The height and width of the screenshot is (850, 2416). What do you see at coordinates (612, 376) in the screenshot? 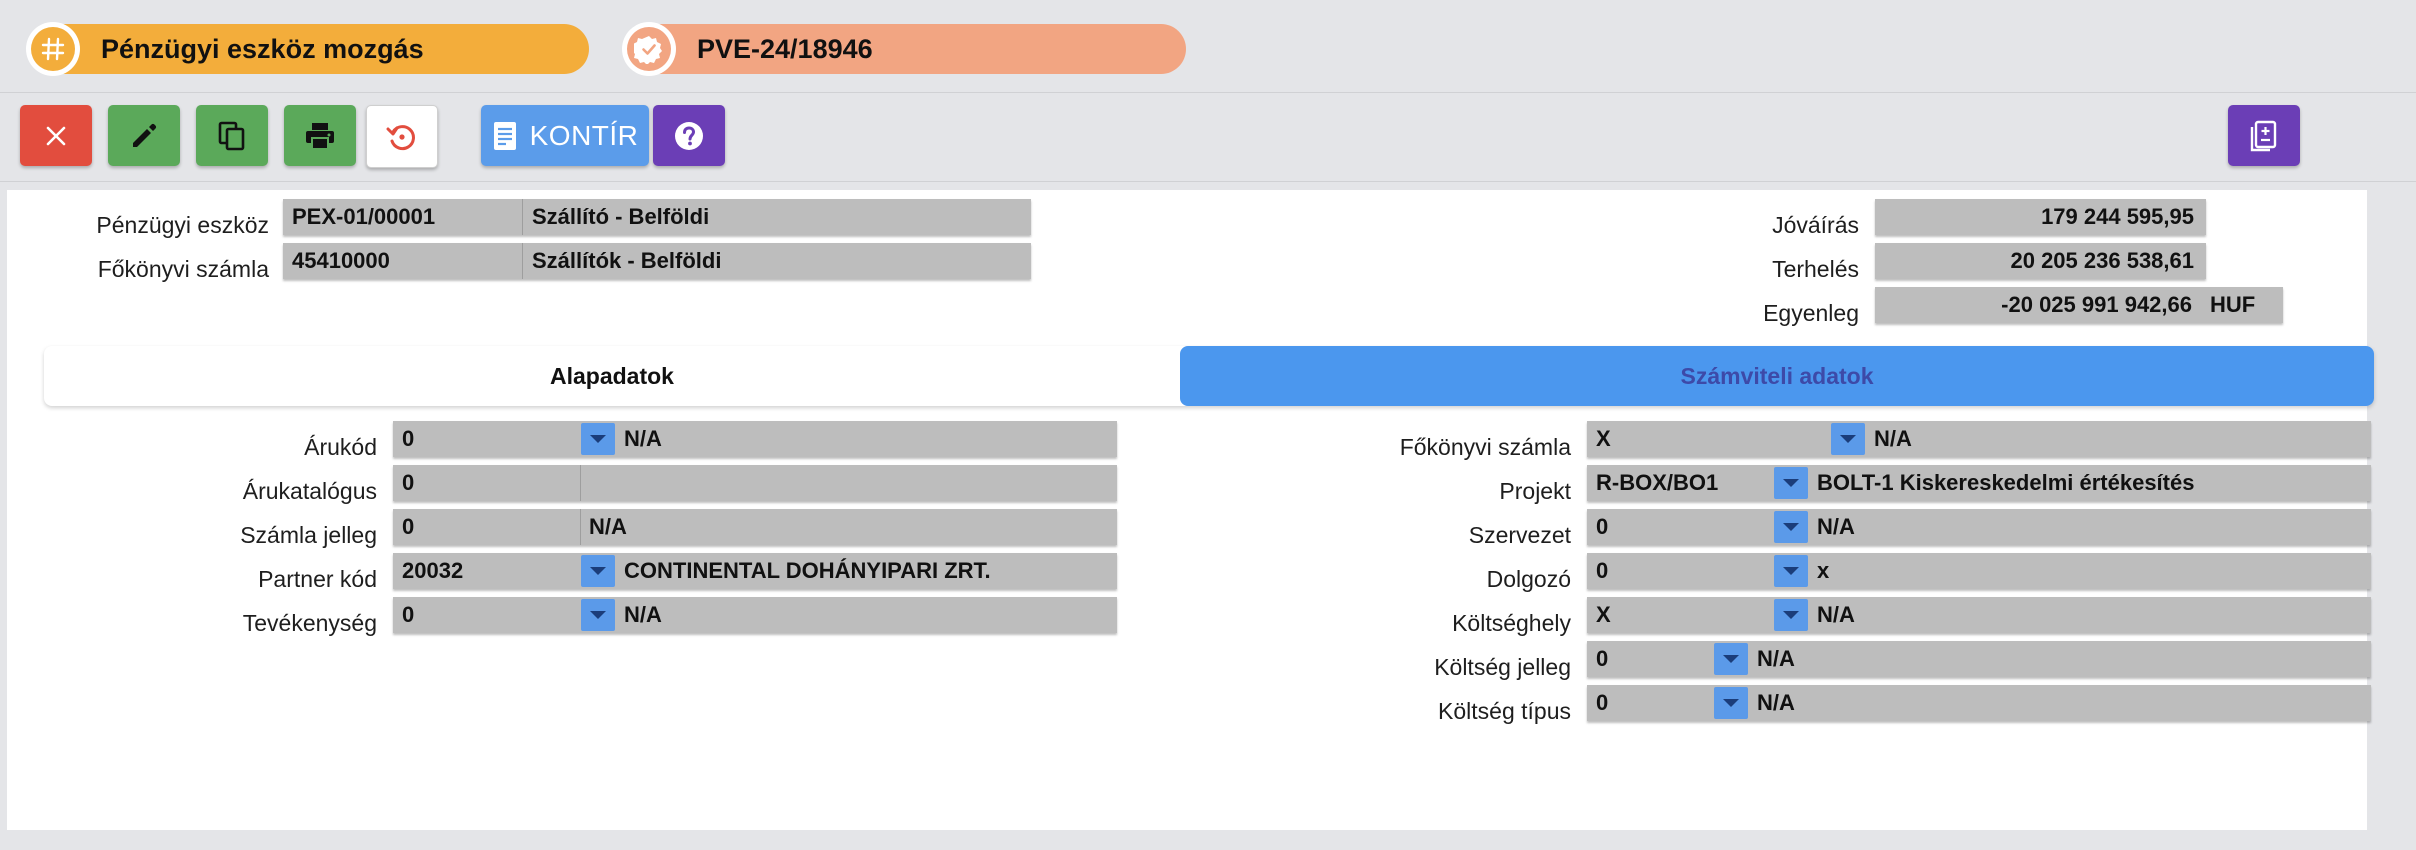
I see `tab-alapadatok: Alapadatok` at bounding box center [612, 376].